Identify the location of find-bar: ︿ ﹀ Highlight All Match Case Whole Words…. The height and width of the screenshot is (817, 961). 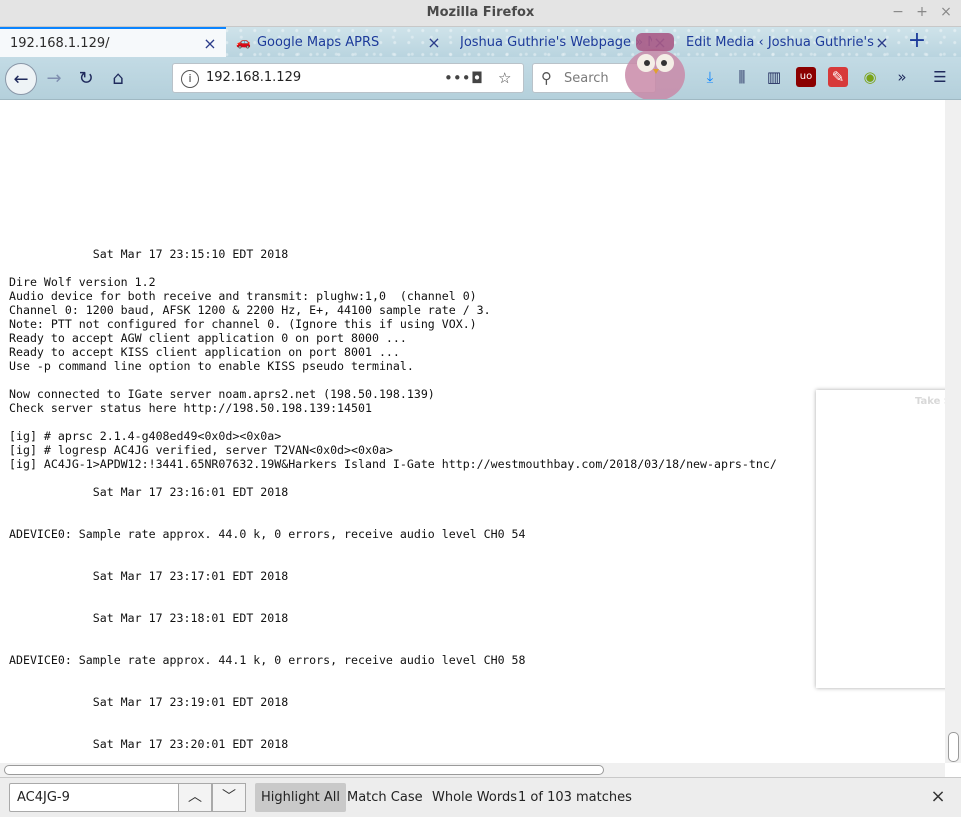
(480, 797).